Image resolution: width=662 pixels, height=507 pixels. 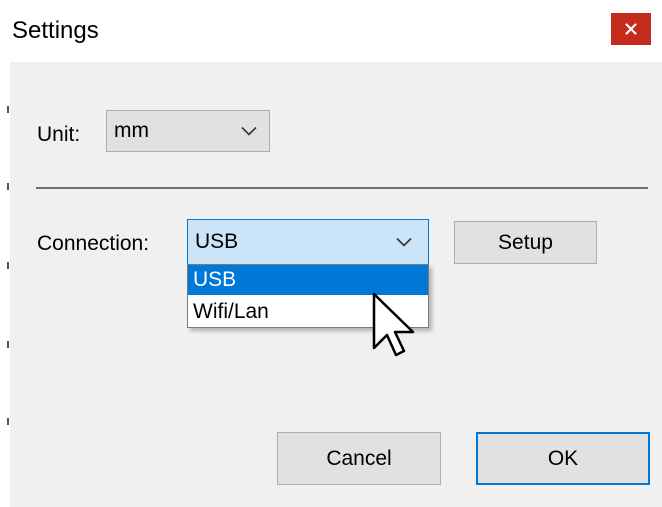 What do you see at coordinates (359, 458) in the screenshot?
I see `cancel-button: Cancel` at bounding box center [359, 458].